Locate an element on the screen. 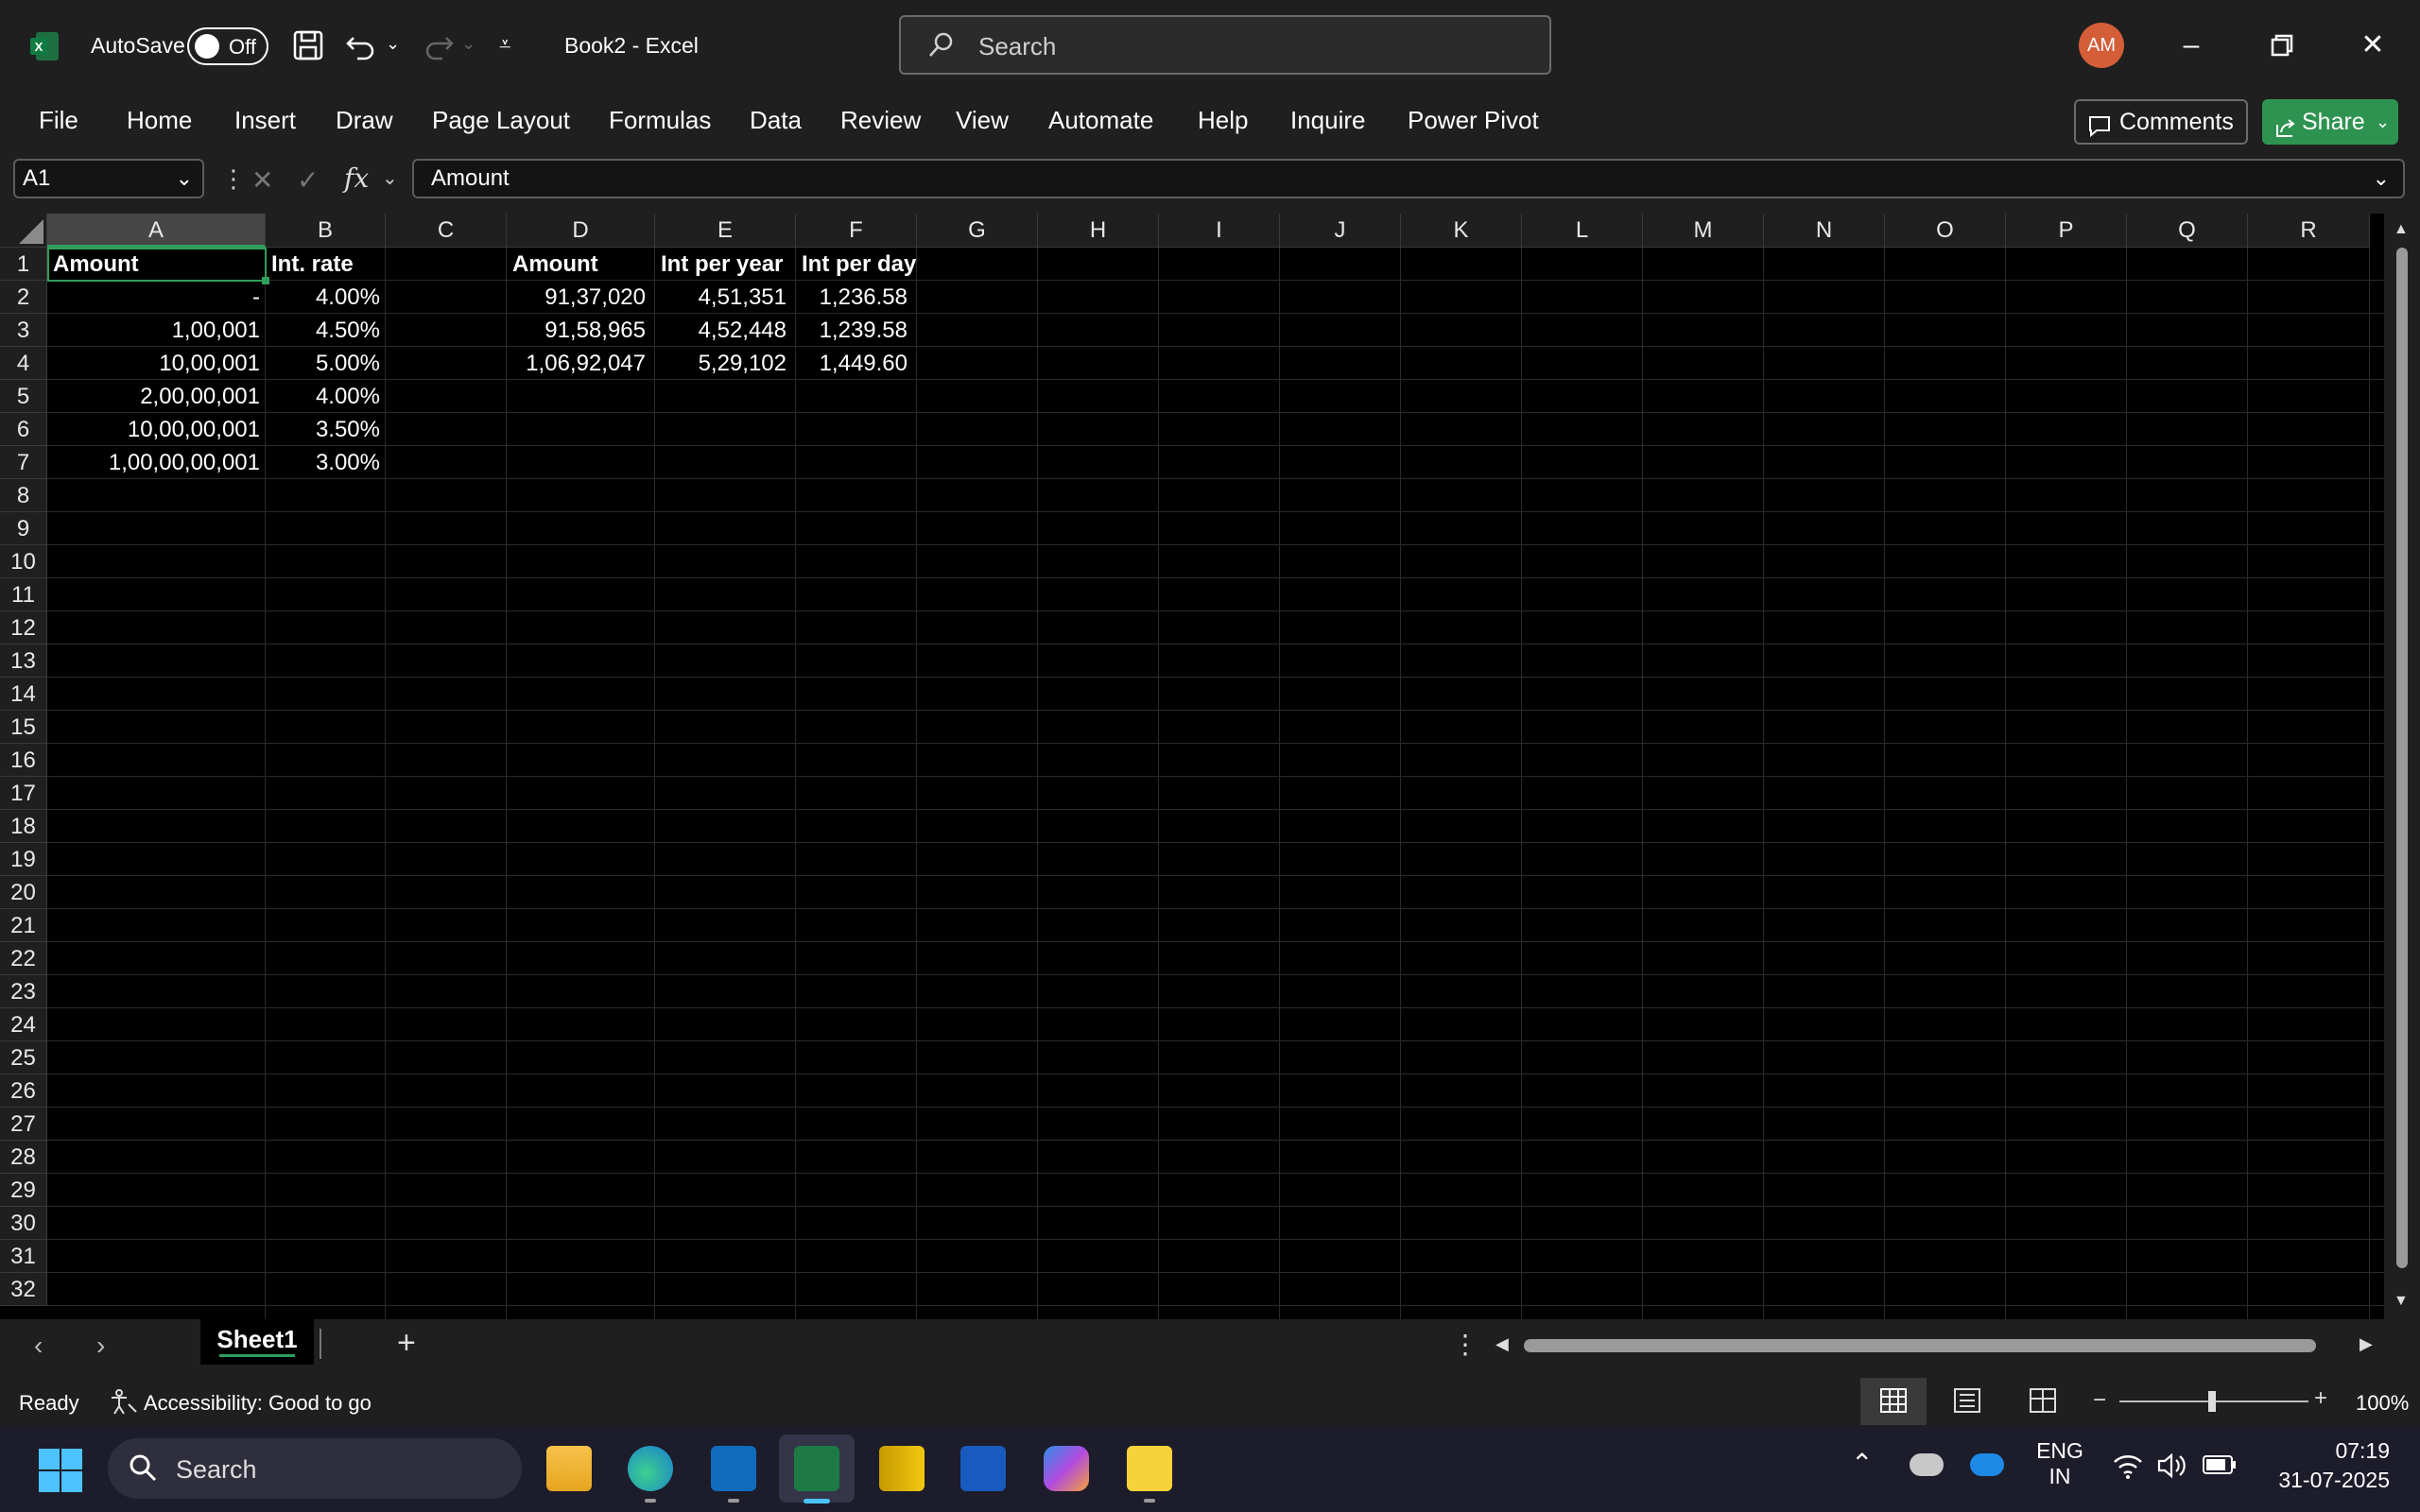 Image resolution: width=2420 pixels, height=1512 pixels. row-header-13: 13 is located at coordinates (24, 661).